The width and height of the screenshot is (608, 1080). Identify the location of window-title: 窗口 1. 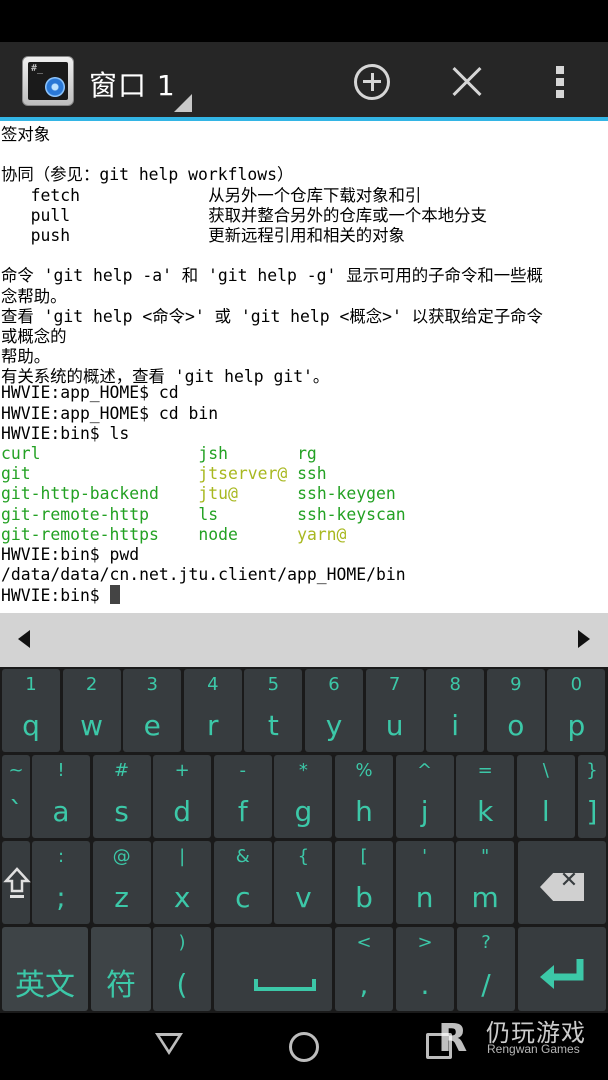
(132, 84).